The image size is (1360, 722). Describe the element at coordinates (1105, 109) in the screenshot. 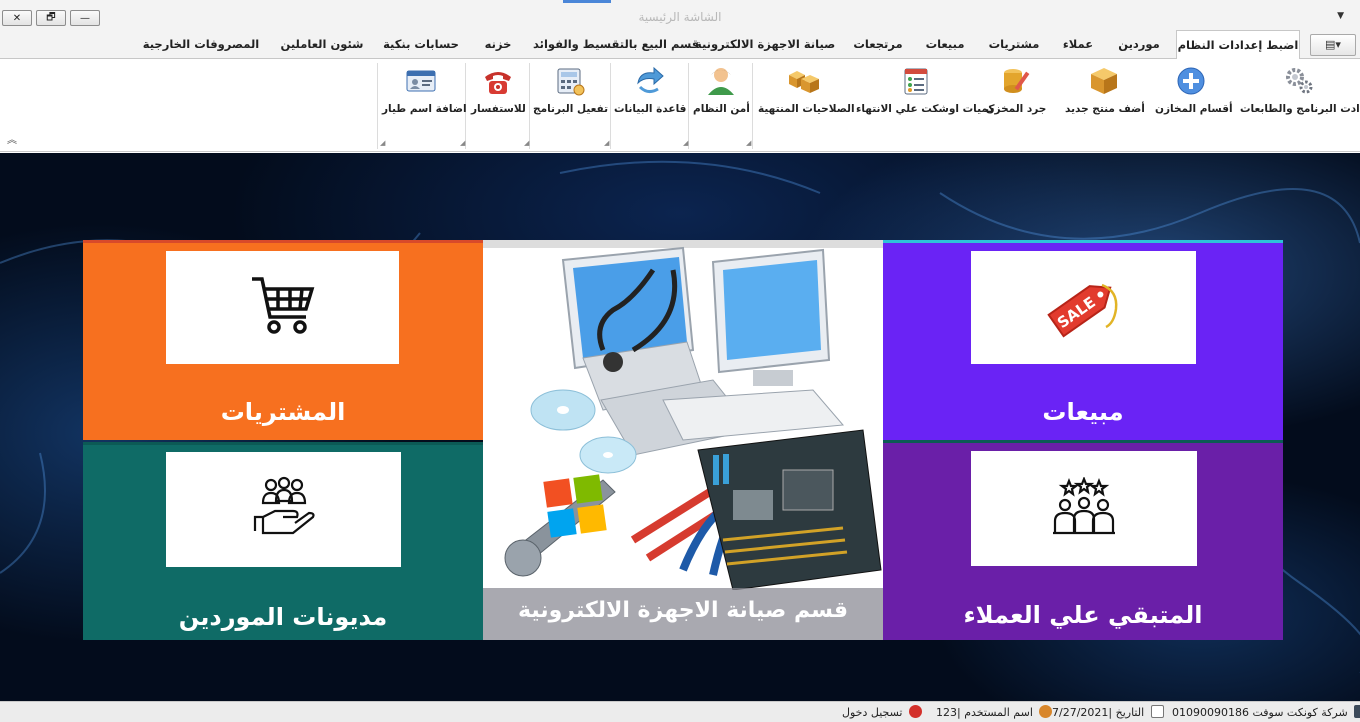

I see `add-product-label: أضف منتج جديد` at that location.